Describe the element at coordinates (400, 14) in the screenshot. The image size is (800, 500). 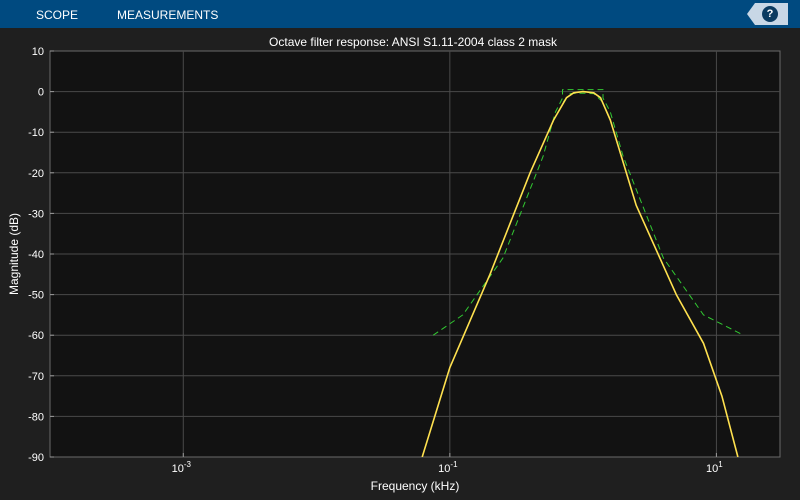
I see `toolbar: SCOPE MEASUREMENTS ?` at that location.